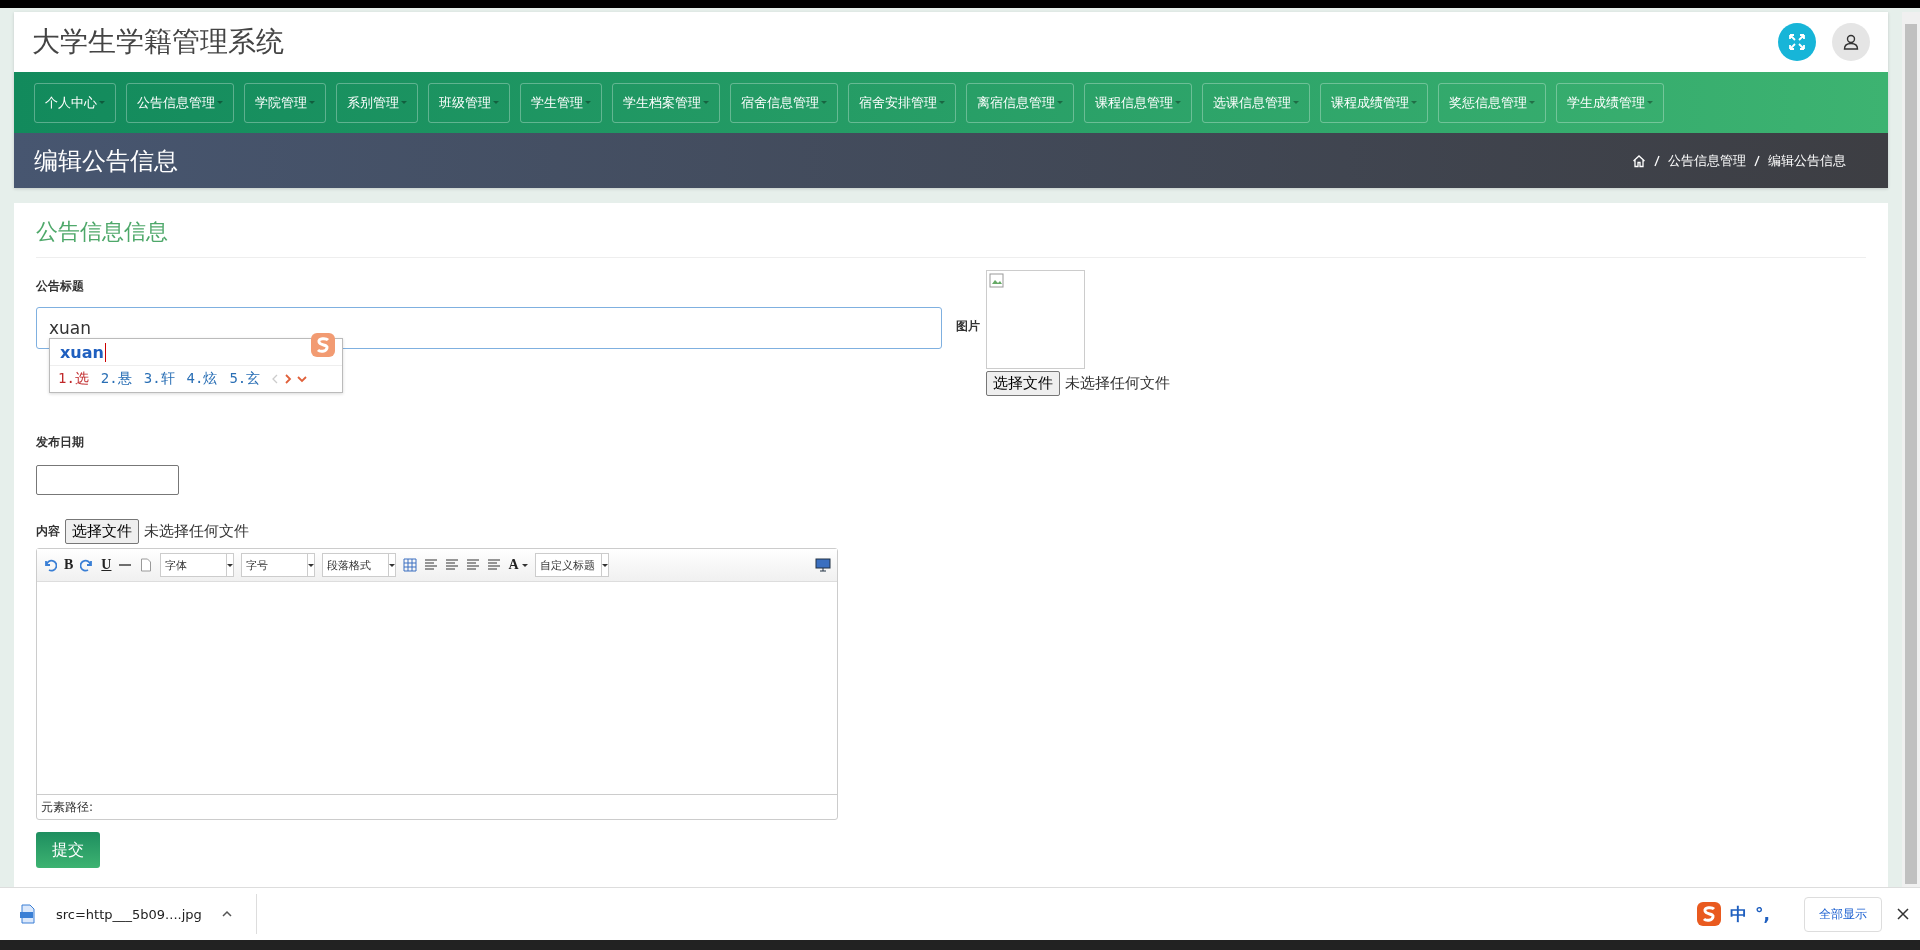 The width and height of the screenshot is (1920, 950). I want to click on user-icon, so click(1851, 42).